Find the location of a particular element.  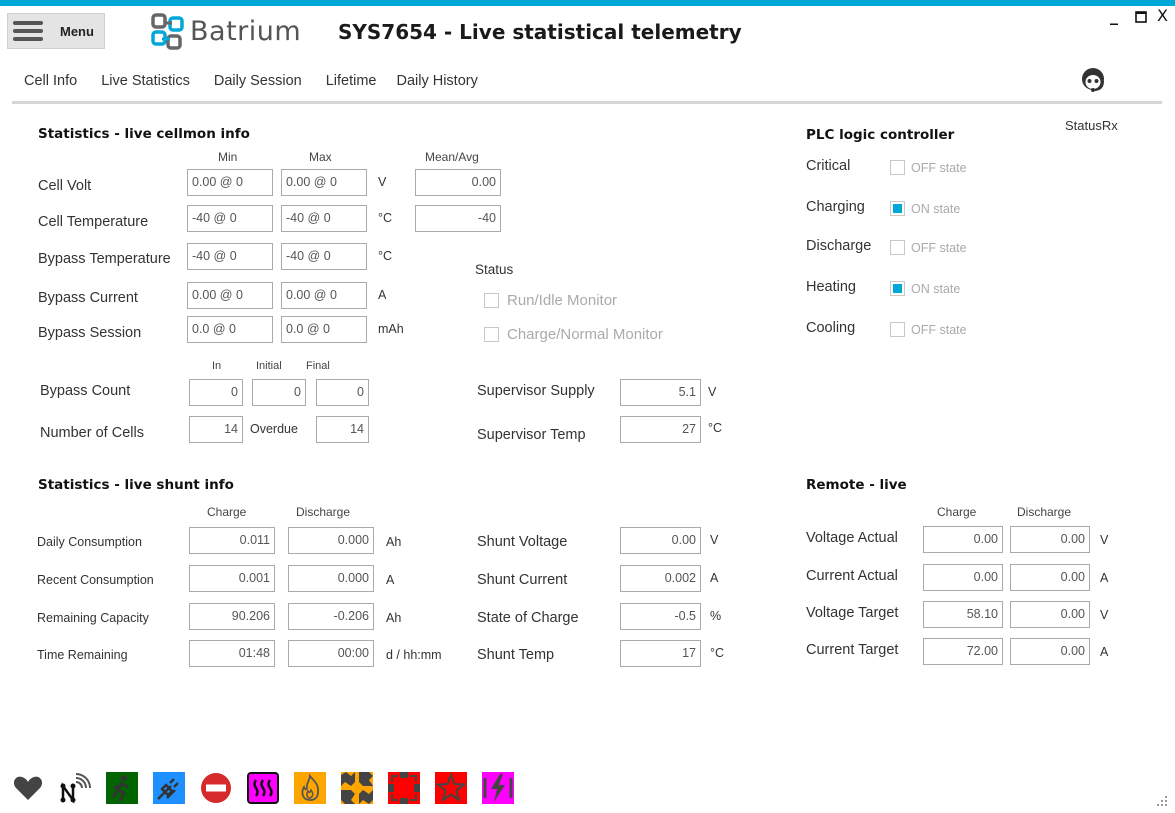

shunt-discharge-value: 00:00 is located at coordinates (331, 653).